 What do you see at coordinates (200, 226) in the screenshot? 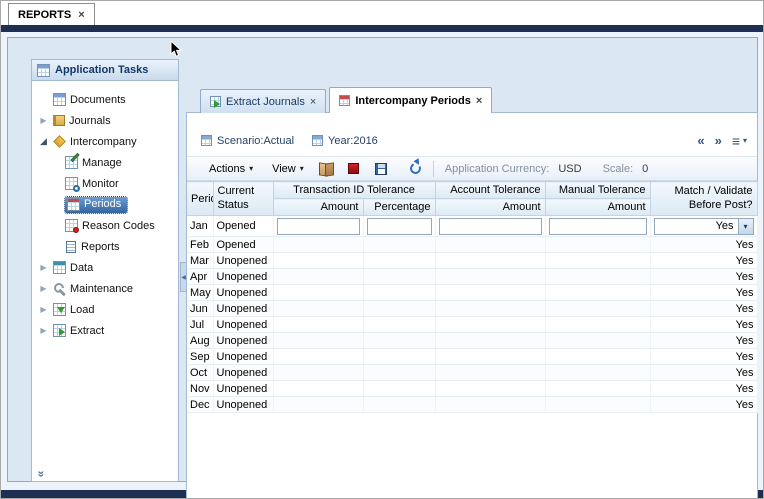
I see `period-cell: Jan` at bounding box center [200, 226].